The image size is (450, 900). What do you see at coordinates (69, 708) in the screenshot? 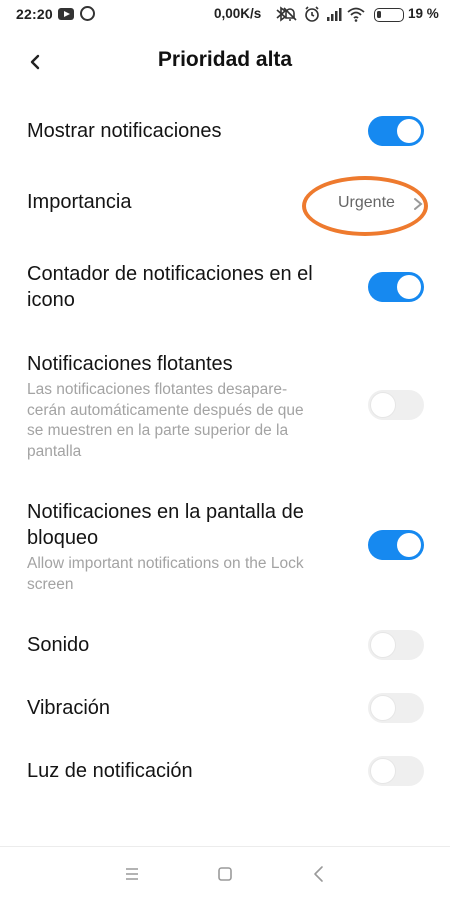
I see `vibration-label: Vibración` at bounding box center [69, 708].